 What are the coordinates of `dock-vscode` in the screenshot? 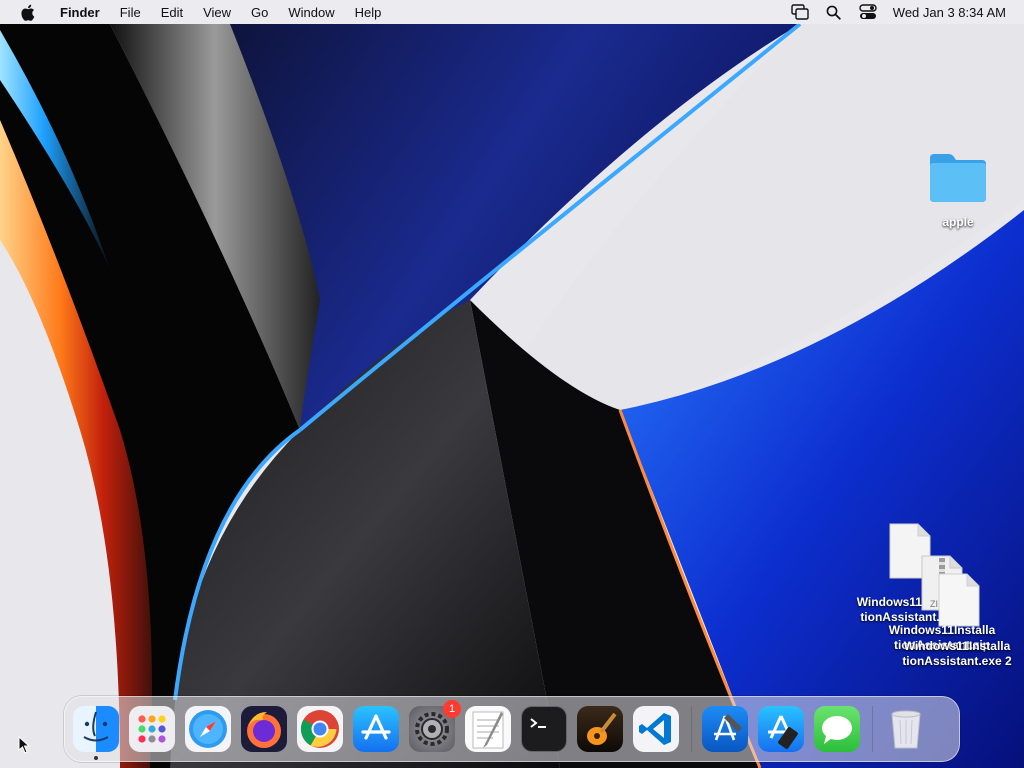 It's located at (656, 729).